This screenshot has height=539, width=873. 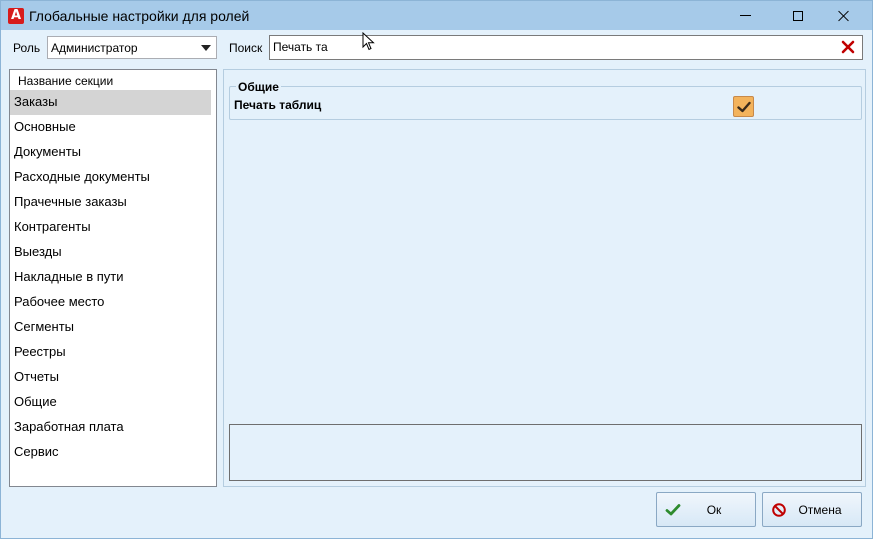 I want to click on list-item: Расходные документы, so click(x=113, y=177).